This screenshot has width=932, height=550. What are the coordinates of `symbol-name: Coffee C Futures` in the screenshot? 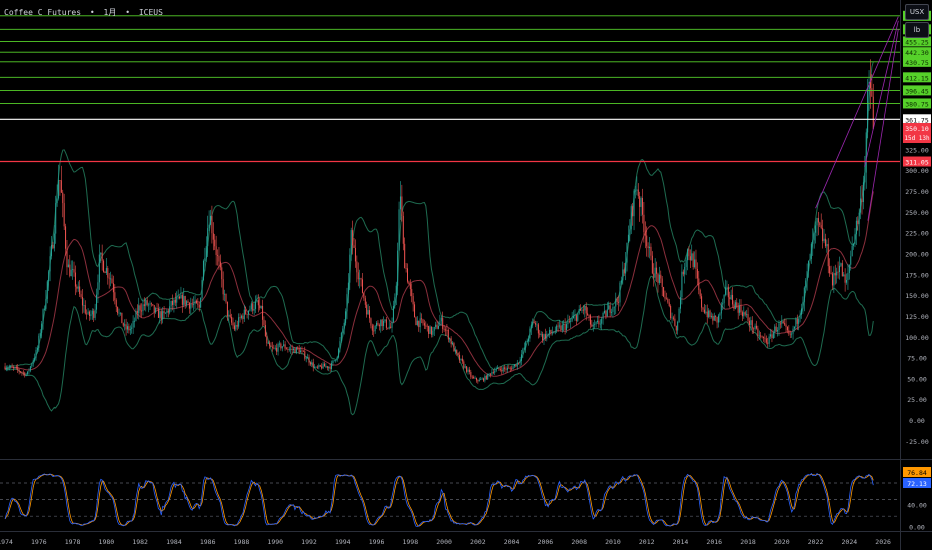 It's located at (42, 12).